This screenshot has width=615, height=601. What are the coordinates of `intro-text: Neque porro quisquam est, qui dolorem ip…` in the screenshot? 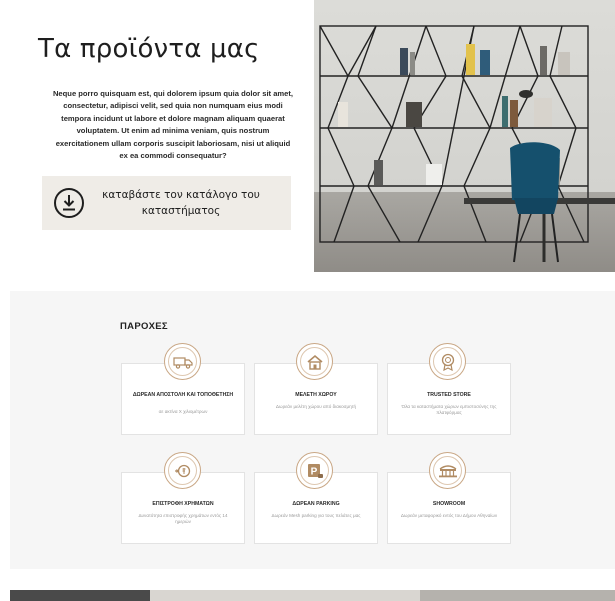 It's located at (173, 125).